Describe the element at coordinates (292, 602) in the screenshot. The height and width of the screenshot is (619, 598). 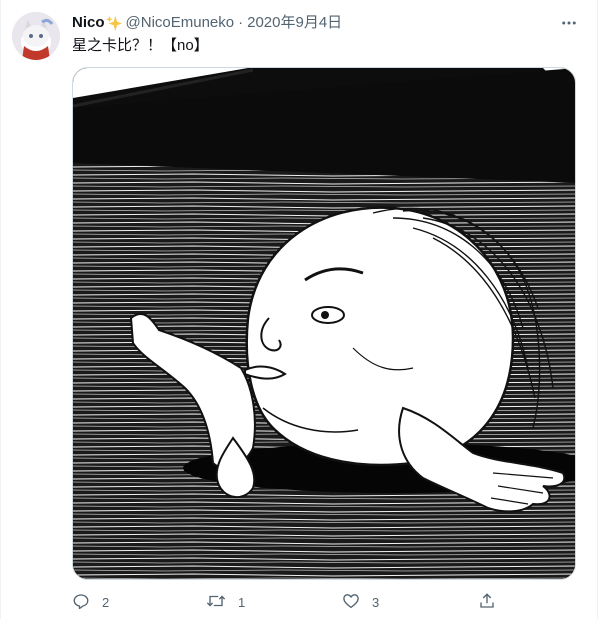
I see `tweet-actions: 2 1 3` at that location.